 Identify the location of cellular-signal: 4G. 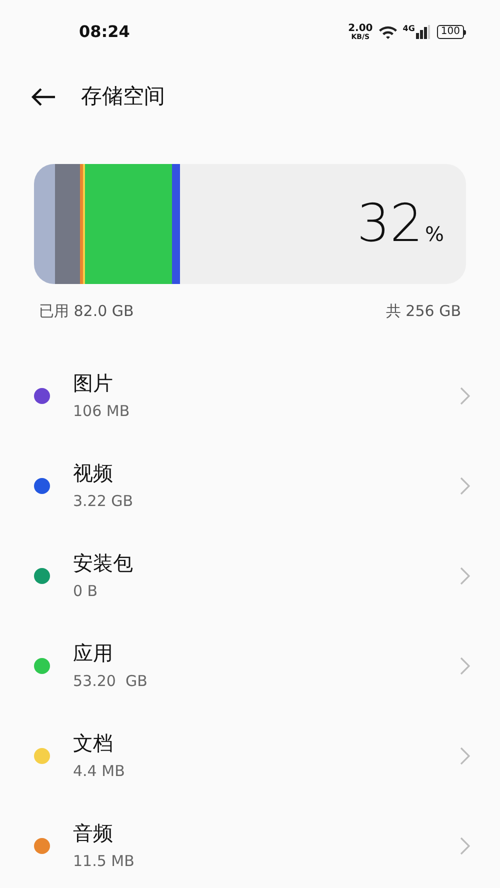
(416, 32).